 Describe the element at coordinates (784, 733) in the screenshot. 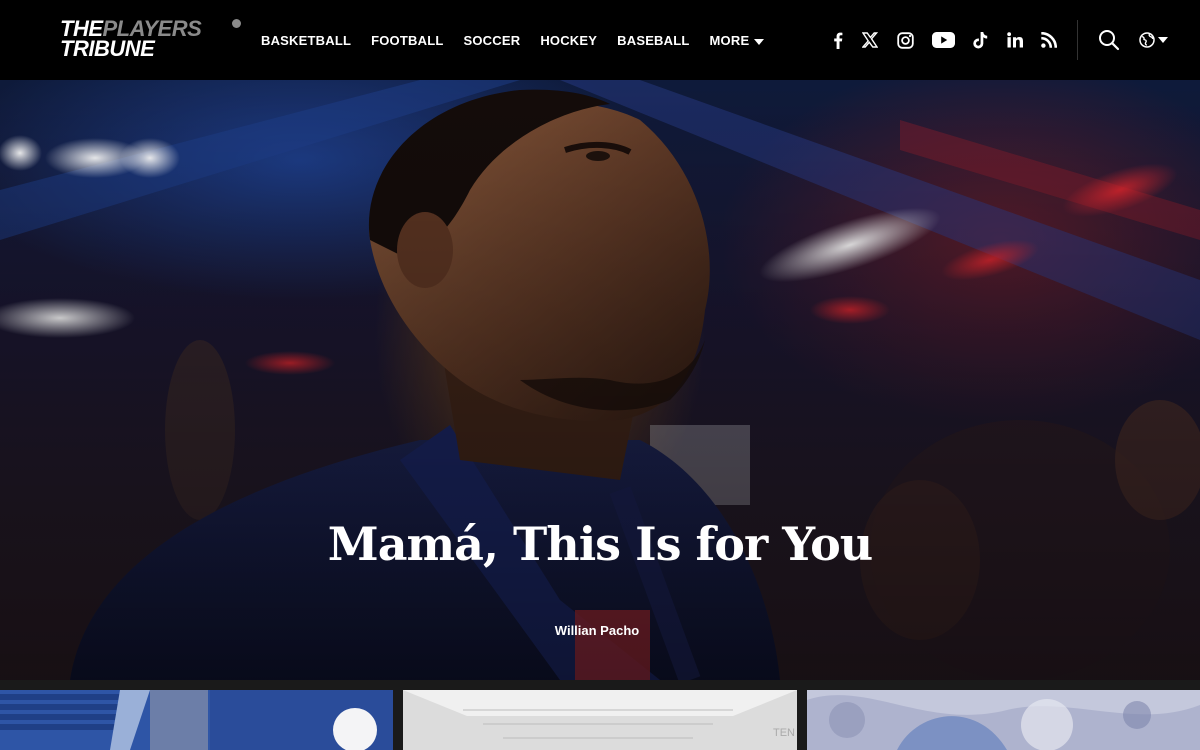

I see `svg-text: TEN` at that location.